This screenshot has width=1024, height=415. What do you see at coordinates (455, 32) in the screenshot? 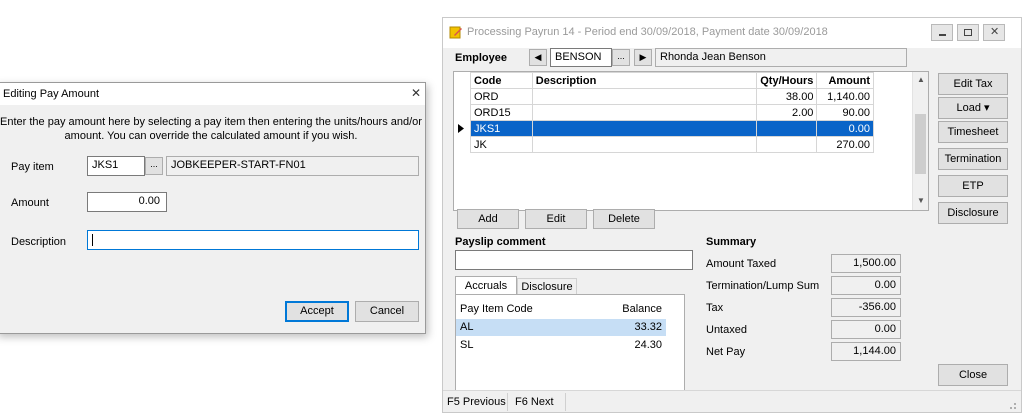
I see `pencil-icon` at bounding box center [455, 32].